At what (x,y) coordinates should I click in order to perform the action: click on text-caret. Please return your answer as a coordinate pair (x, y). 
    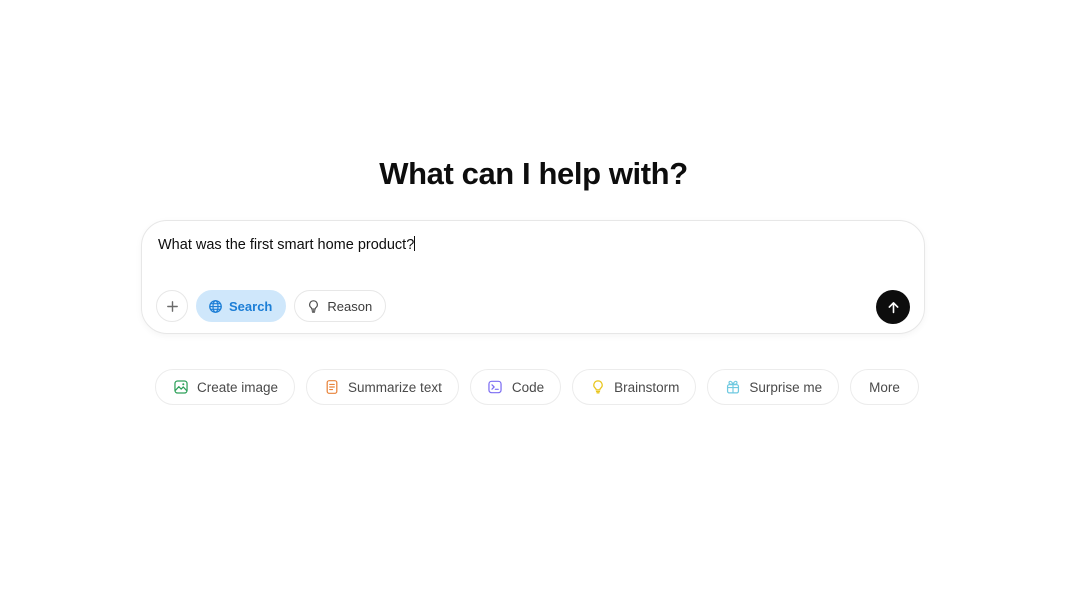
    Looking at the image, I should click on (415, 243).